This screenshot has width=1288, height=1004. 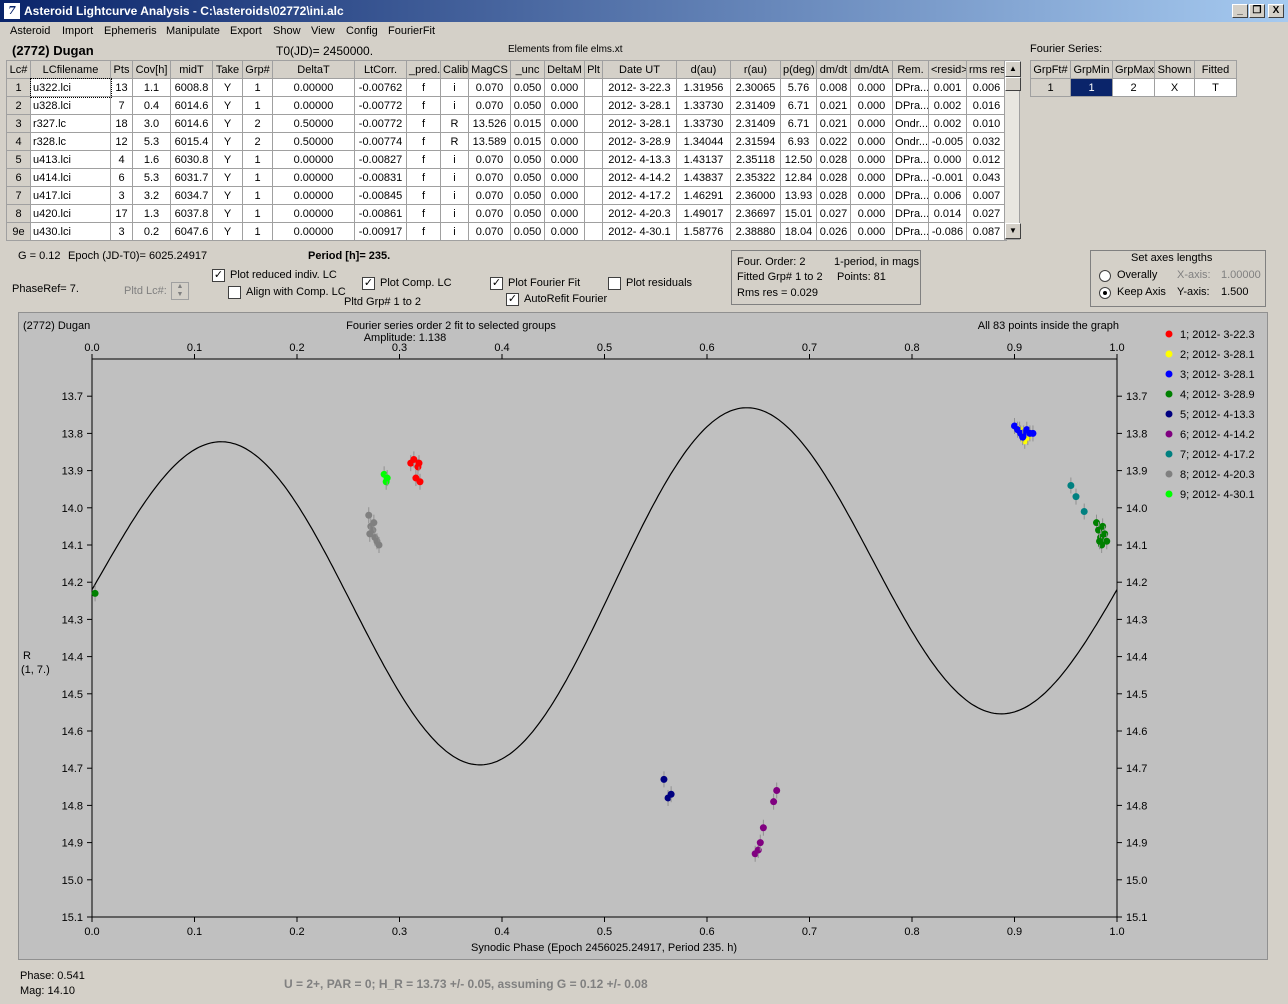 What do you see at coordinates (703, 123) in the screenshot?
I see `table-cell: 1.33730` at bounding box center [703, 123].